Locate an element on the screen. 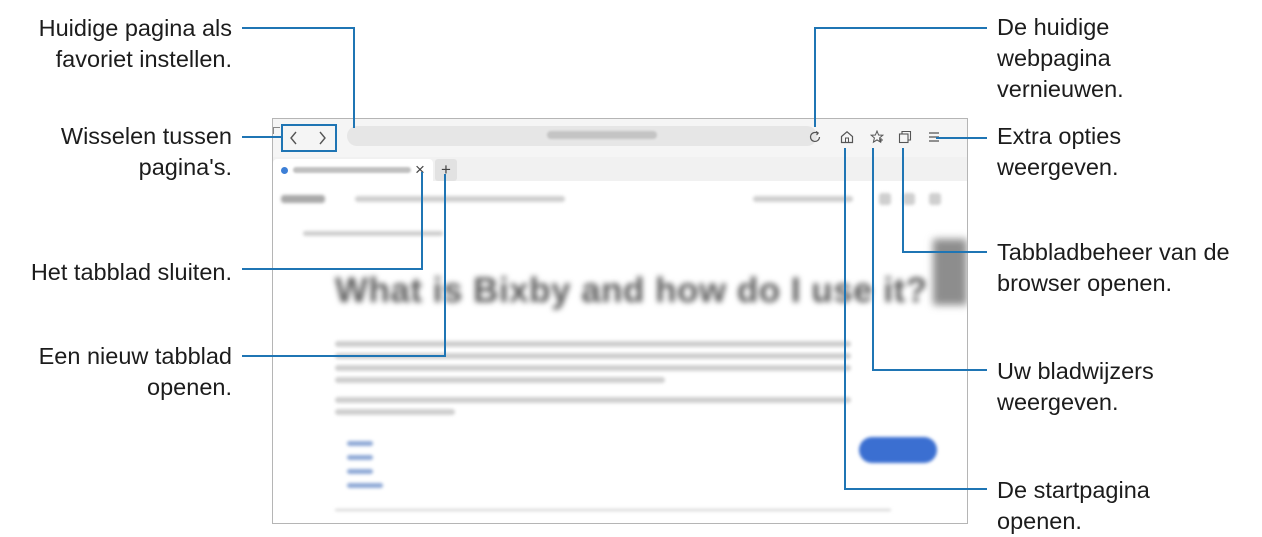 The image size is (1262, 537). url-text is located at coordinates (602, 135).